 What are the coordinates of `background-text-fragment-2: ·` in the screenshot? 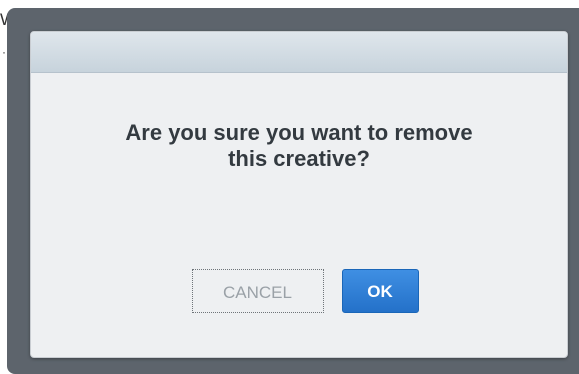 It's located at (4, 52).